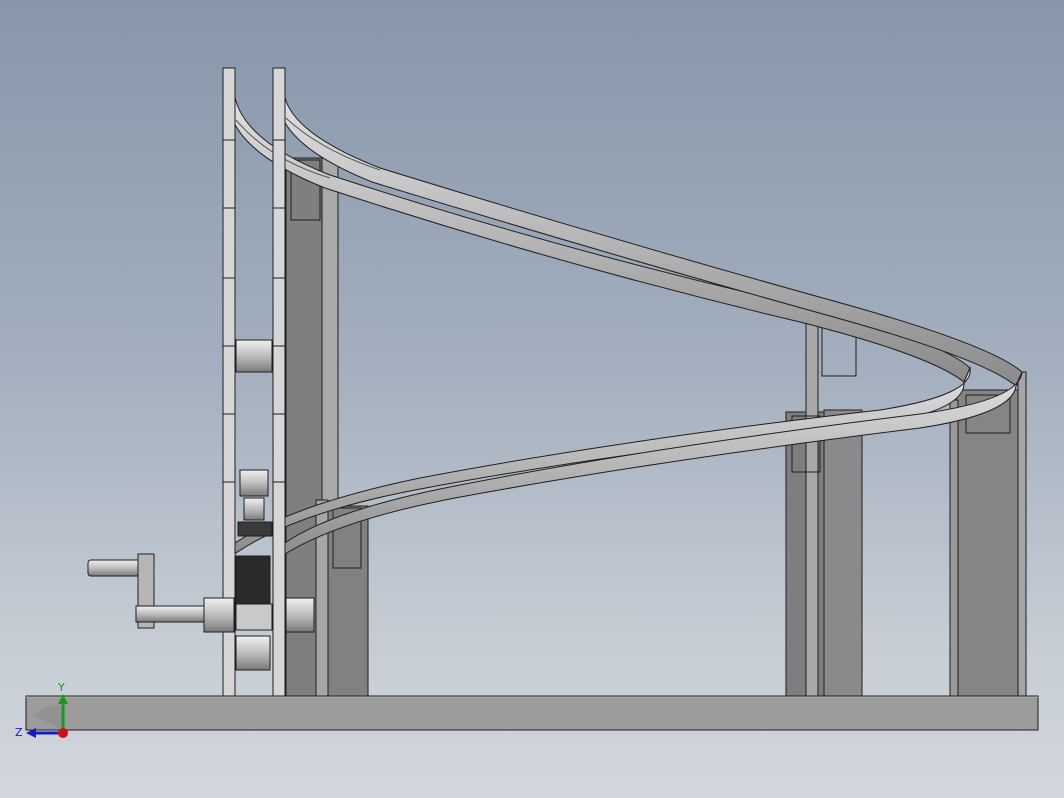 The image size is (1064, 798). I want to click on lift-roller-upper, so click(254, 356).